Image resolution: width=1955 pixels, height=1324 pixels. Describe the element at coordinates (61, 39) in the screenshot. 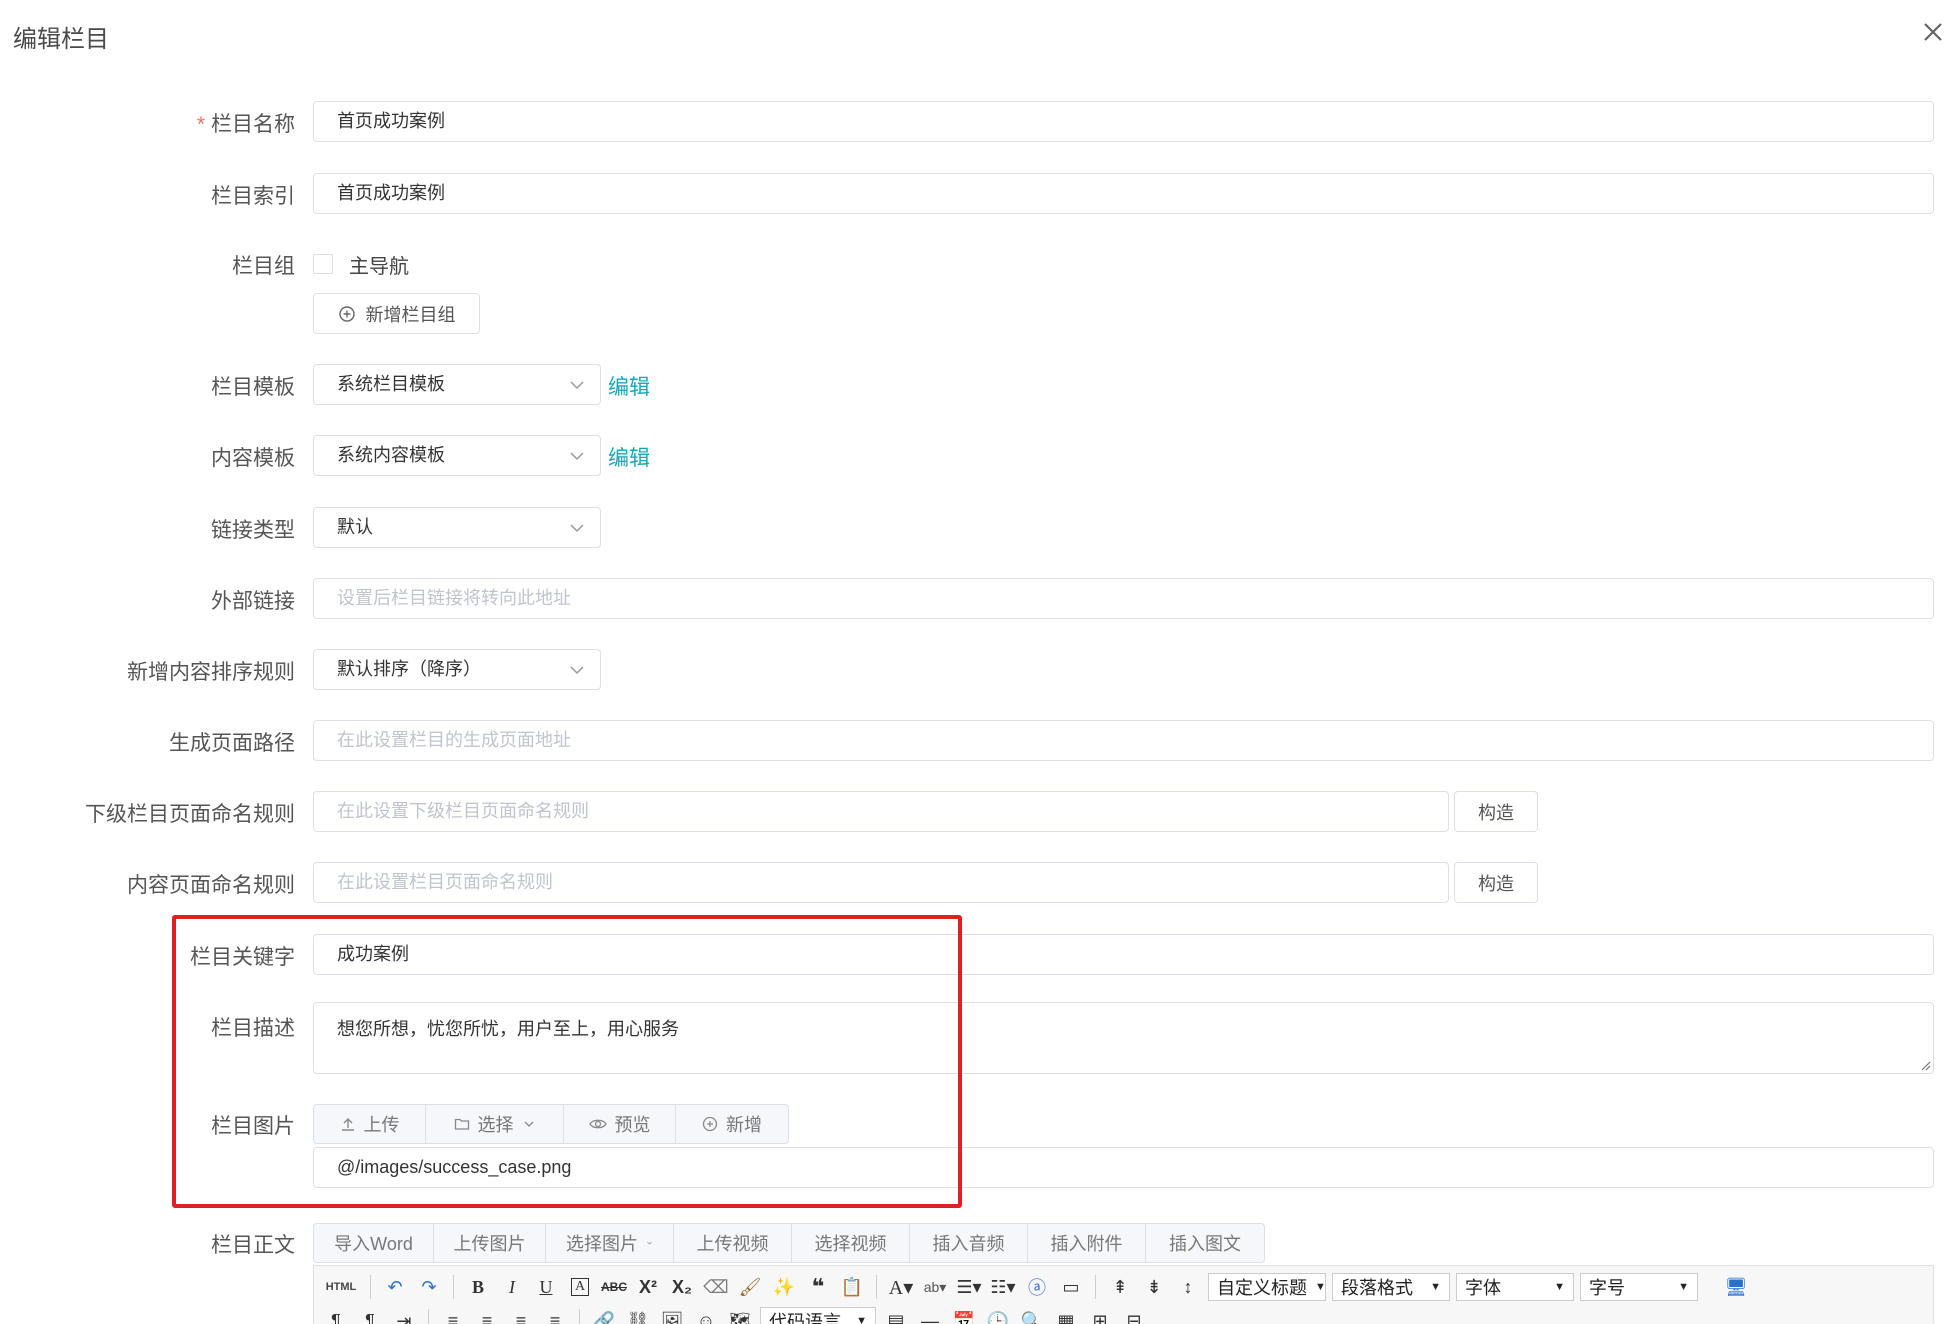

I see `dialog-title: 编辑栏目` at that location.